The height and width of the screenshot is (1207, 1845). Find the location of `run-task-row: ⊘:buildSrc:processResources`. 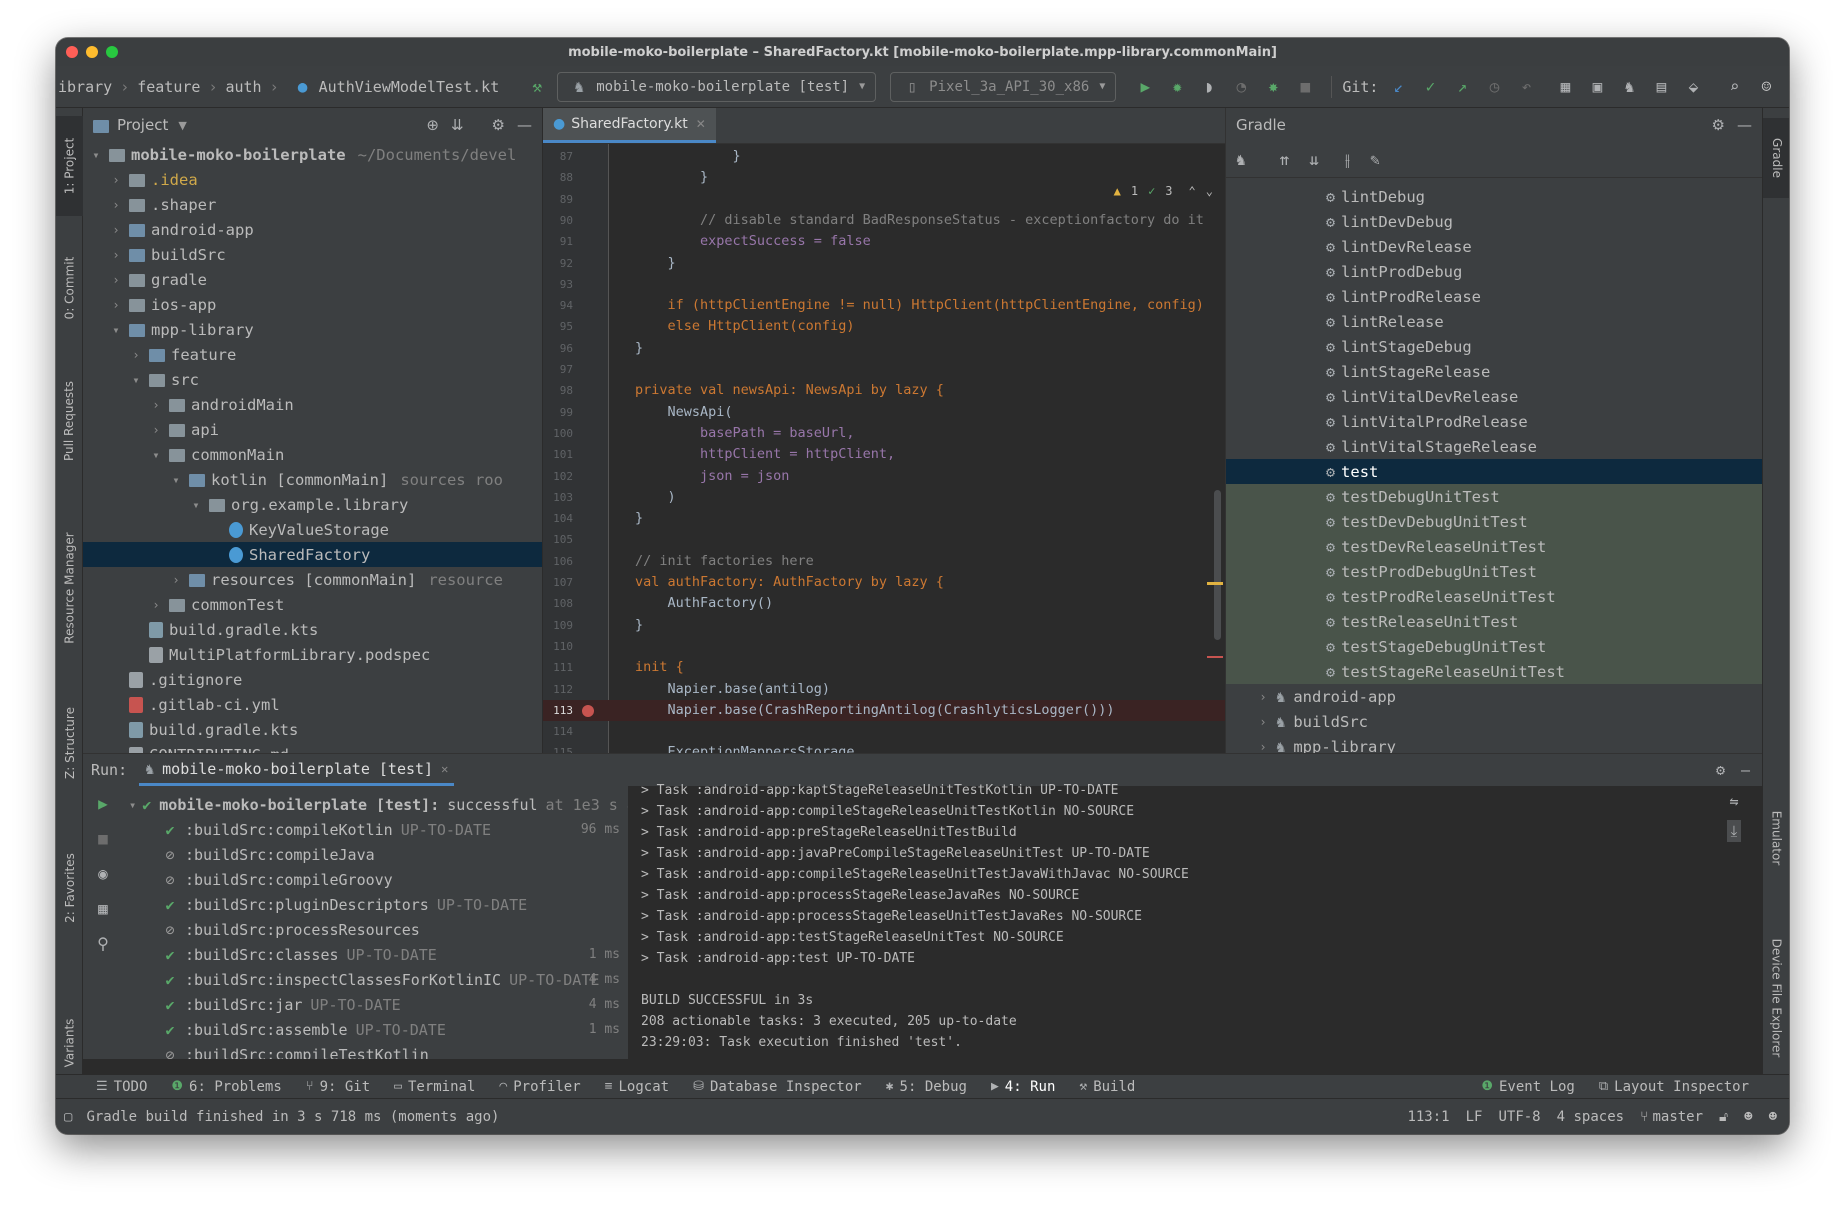

run-task-row: ⊘:buildSrc:processResources is located at coordinates (375, 929).